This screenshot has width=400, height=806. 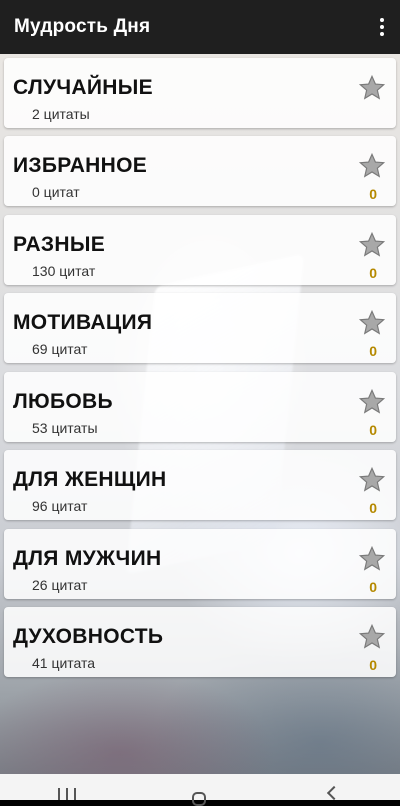 I want to click on category-count: 96 цитат, so click(x=60, y=506).